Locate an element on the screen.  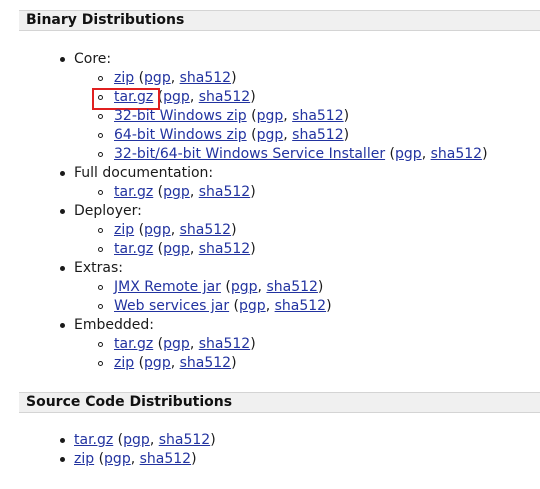
embedded-item-zip: zip (pgp, sha512) is located at coordinates (175, 363).